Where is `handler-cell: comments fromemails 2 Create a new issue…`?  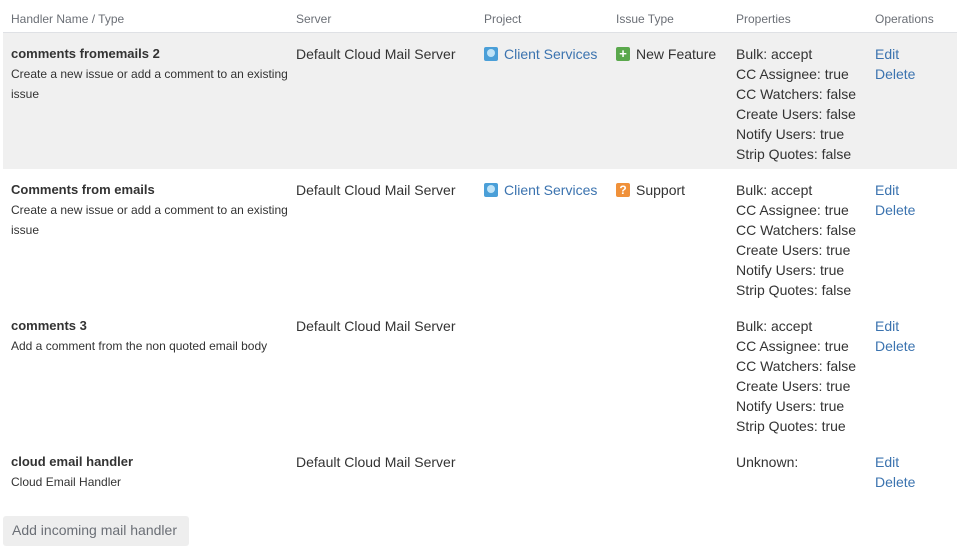
handler-cell: comments fromemails 2 Create a new issue… is located at coordinates (151, 74).